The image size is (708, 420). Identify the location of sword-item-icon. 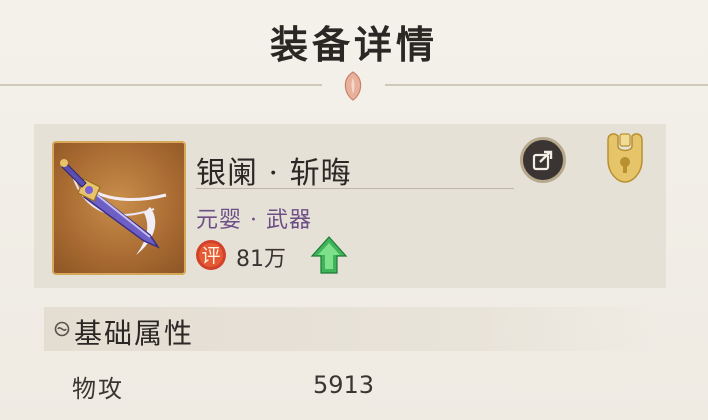
(113, 207).